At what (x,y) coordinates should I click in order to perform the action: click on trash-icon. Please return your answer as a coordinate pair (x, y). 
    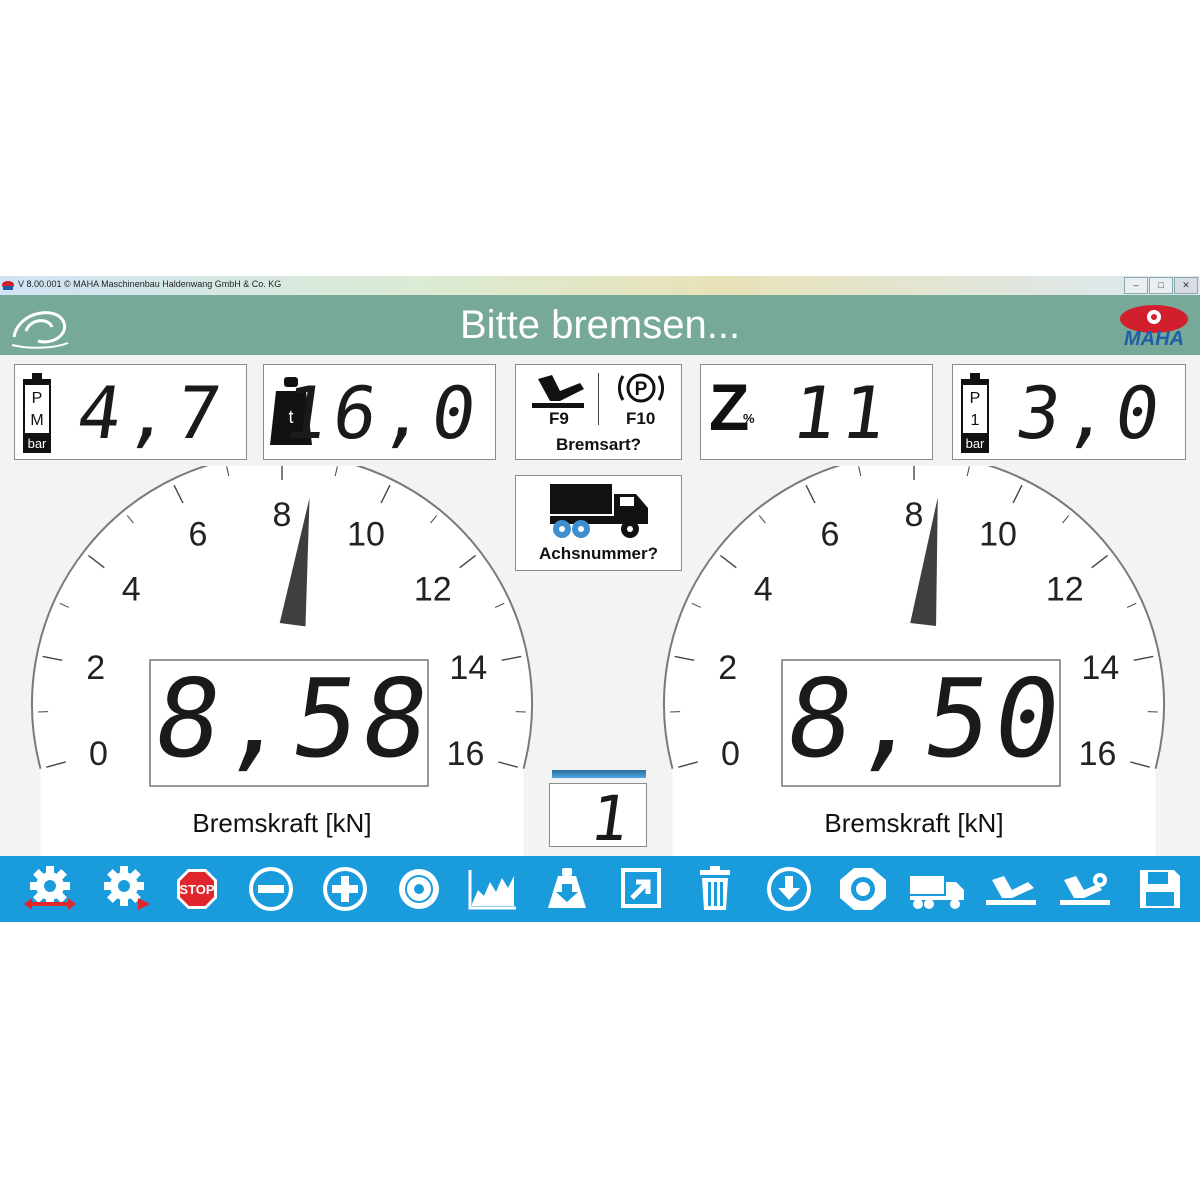
    Looking at the image, I should click on (715, 888).